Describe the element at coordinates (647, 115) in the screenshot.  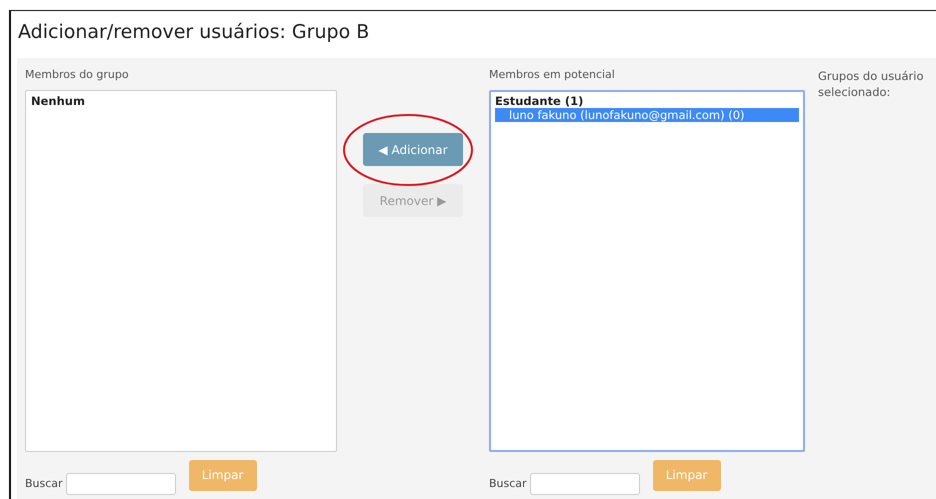
I see `user-option: luno fakuno (lunofakuno@gmail.com) (0)` at that location.